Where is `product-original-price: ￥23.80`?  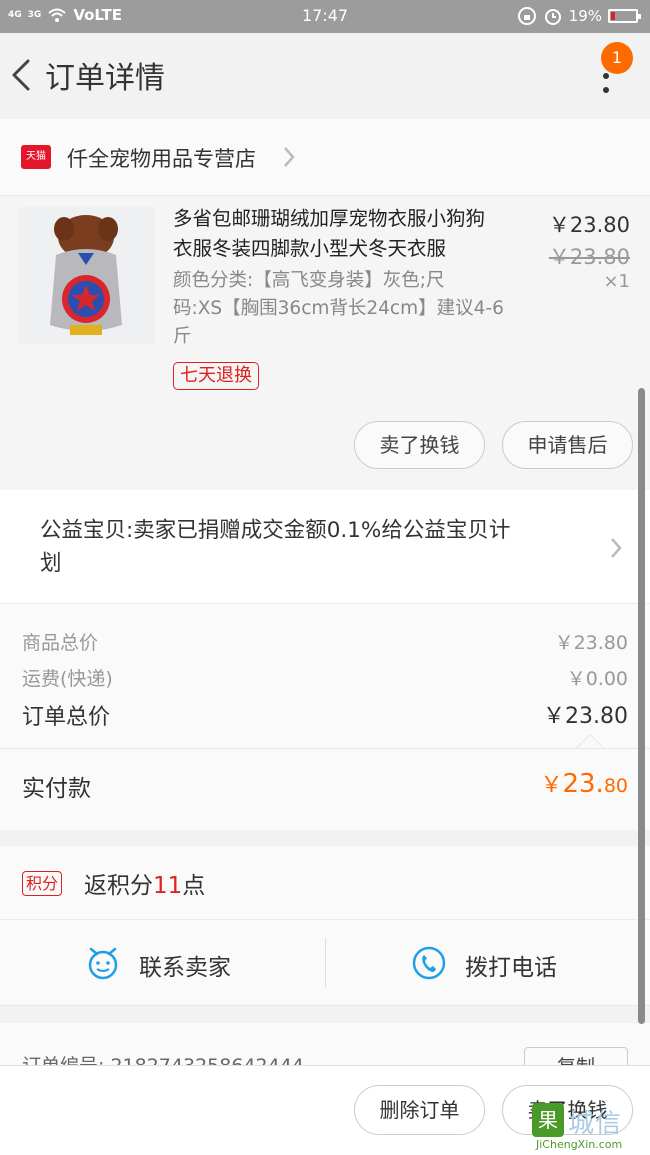
product-original-price: ￥23.80 is located at coordinates (589, 257).